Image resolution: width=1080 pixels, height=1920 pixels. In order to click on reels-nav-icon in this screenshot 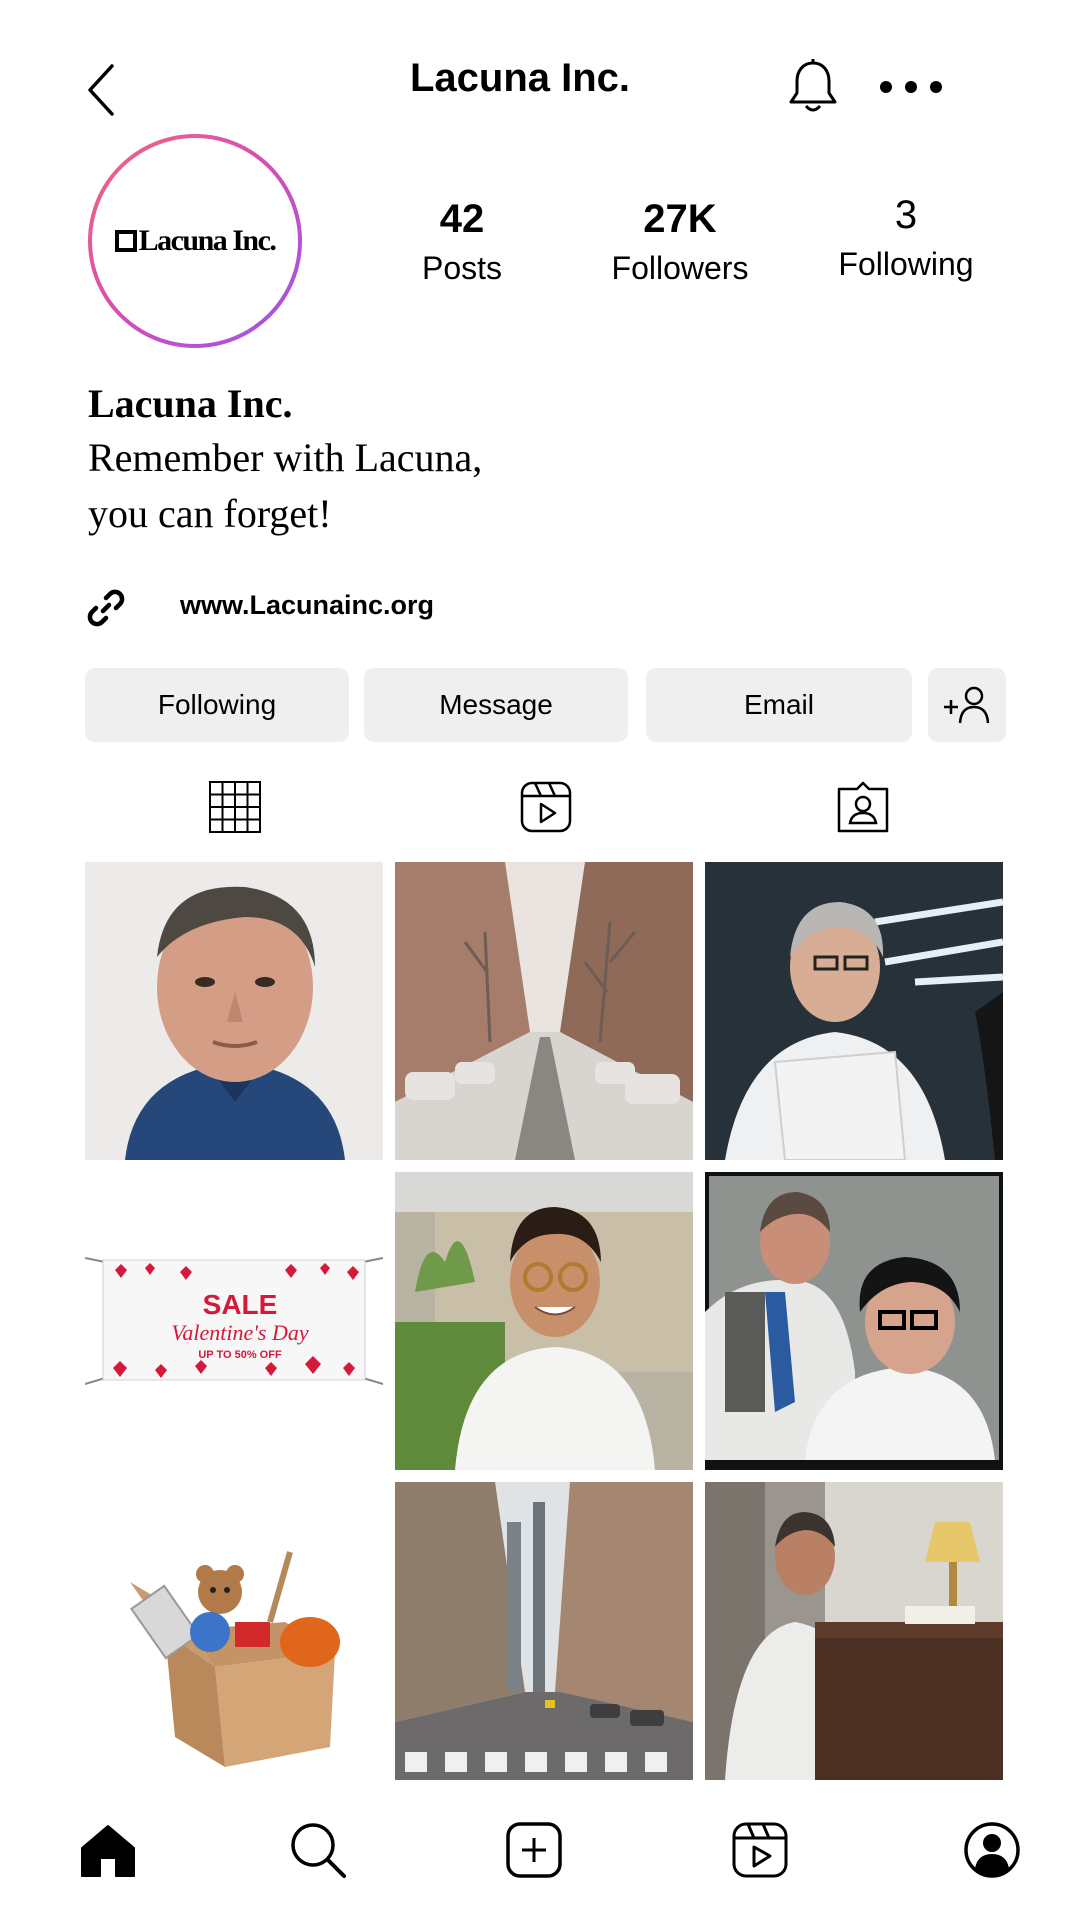, I will do `click(760, 1850)`.